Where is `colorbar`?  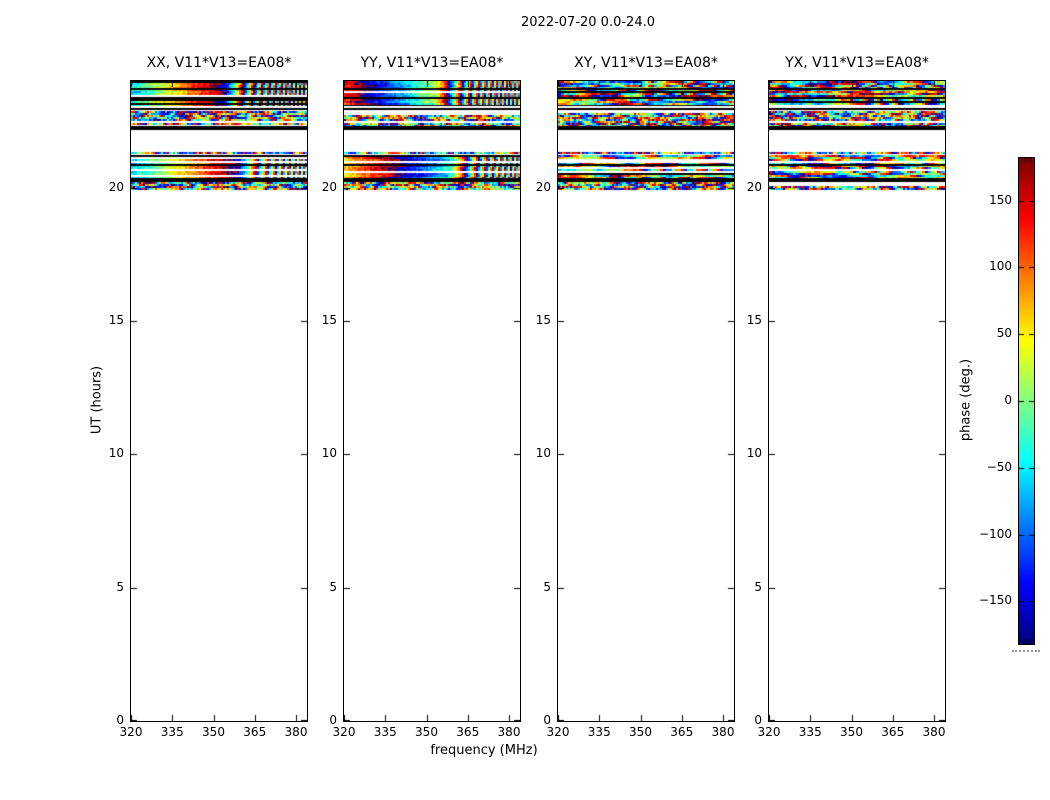 colorbar is located at coordinates (1026, 401).